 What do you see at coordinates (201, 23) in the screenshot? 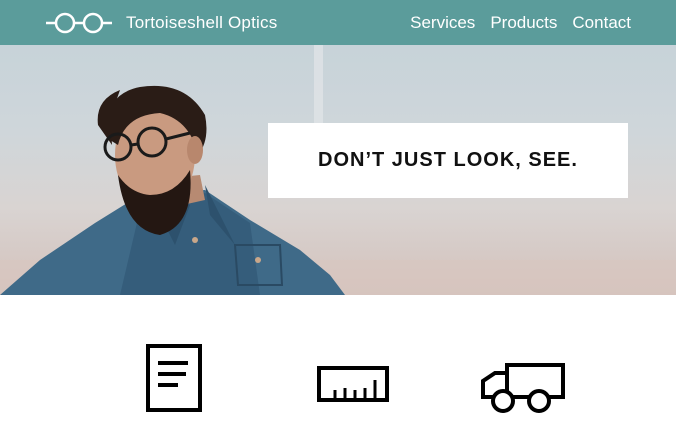
I see `brand-name: Tortoiseshell Optics` at bounding box center [201, 23].